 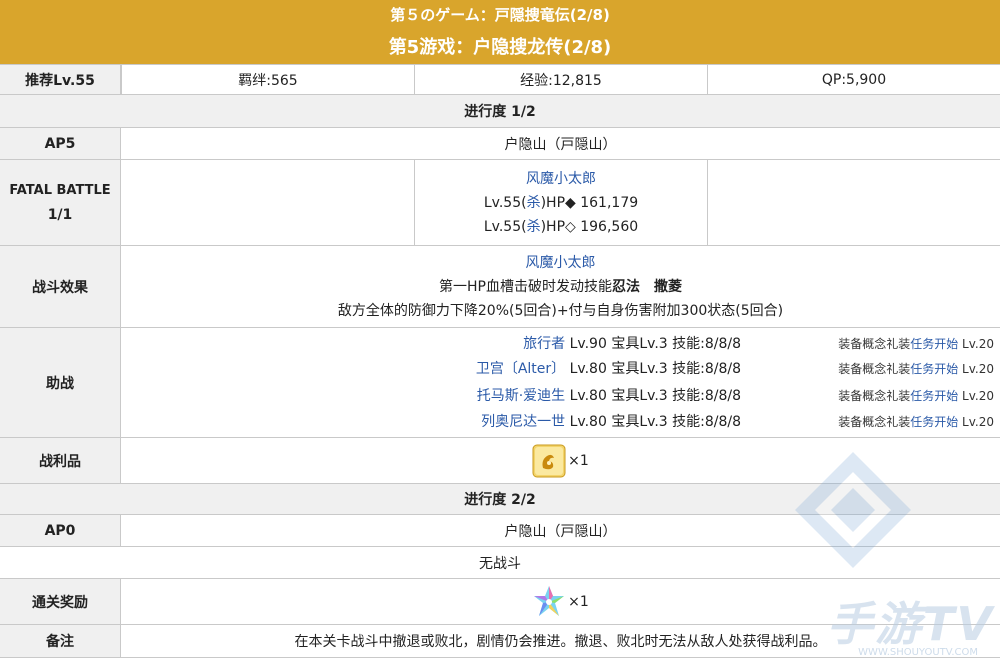 I want to click on effect-trigger-text: 第一HP血槽击破时发动技能, so click(x=525, y=286).